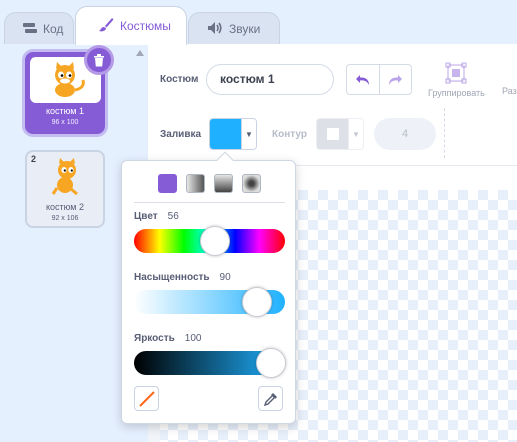  Describe the element at coordinates (245, 29) in the screenshot. I see `tab-sounds-label: Звуки` at that location.